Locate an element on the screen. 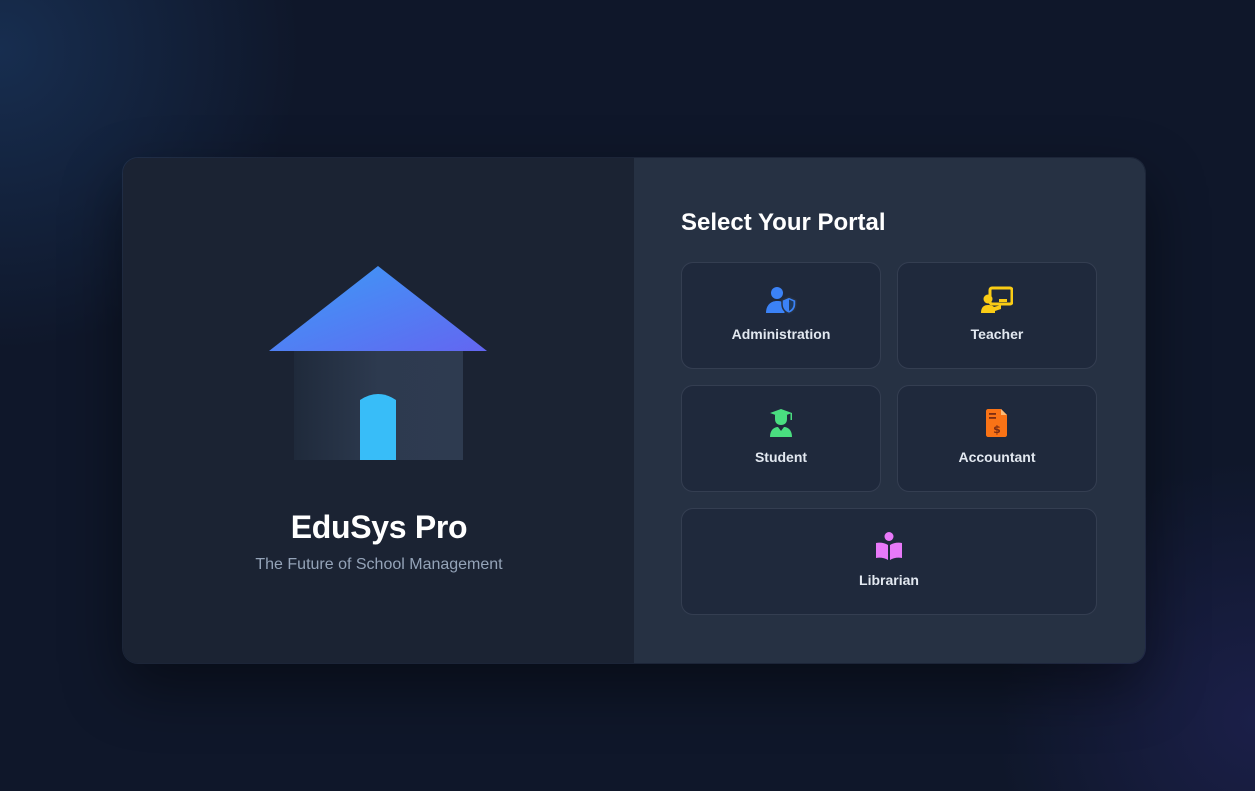 The height and width of the screenshot is (791, 1255). brand-tagline: The Future of School Management is located at coordinates (379, 564).